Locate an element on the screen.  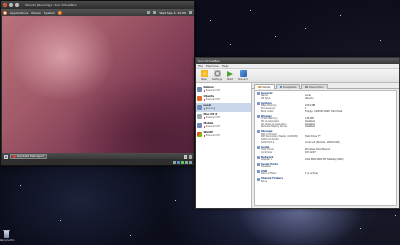
mouse-integration-icon is located at coordinates (190, 162).